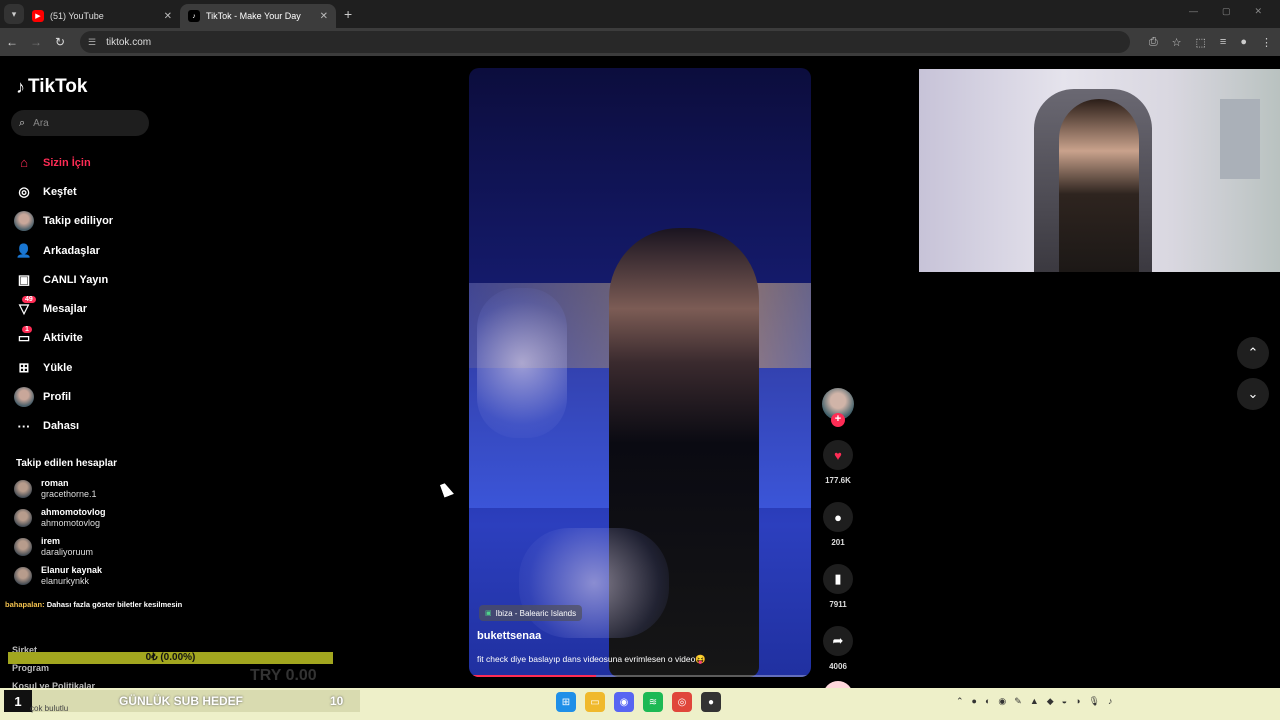  What do you see at coordinates (838, 666) in the screenshot?
I see `share-count: 4006` at bounding box center [838, 666].